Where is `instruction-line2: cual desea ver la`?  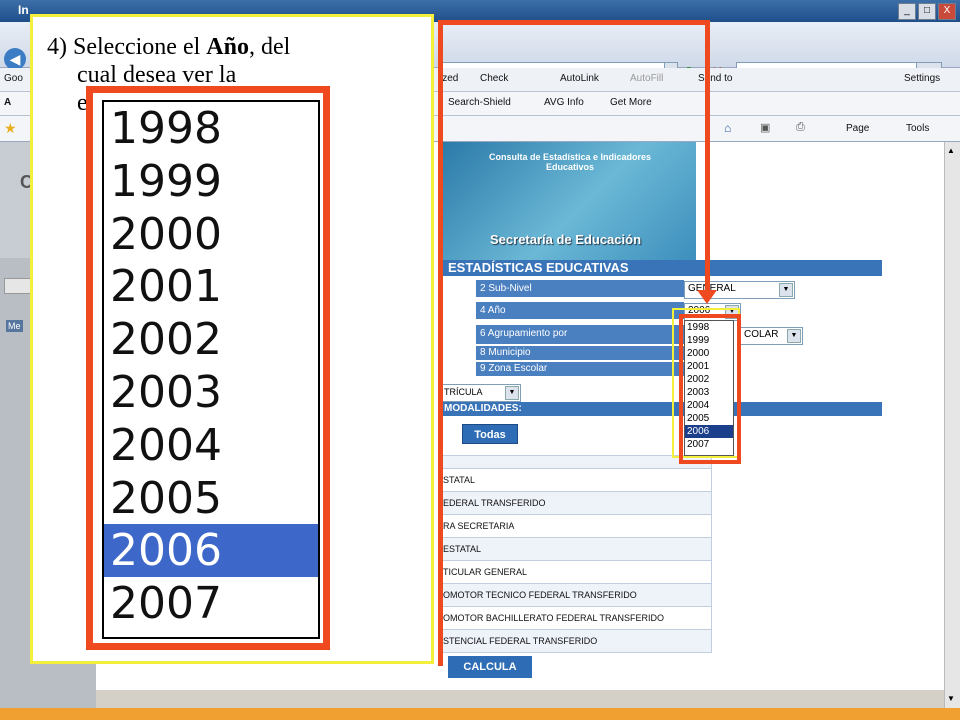 instruction-line2: cual desea ver la is located at coordinates (157, 75).